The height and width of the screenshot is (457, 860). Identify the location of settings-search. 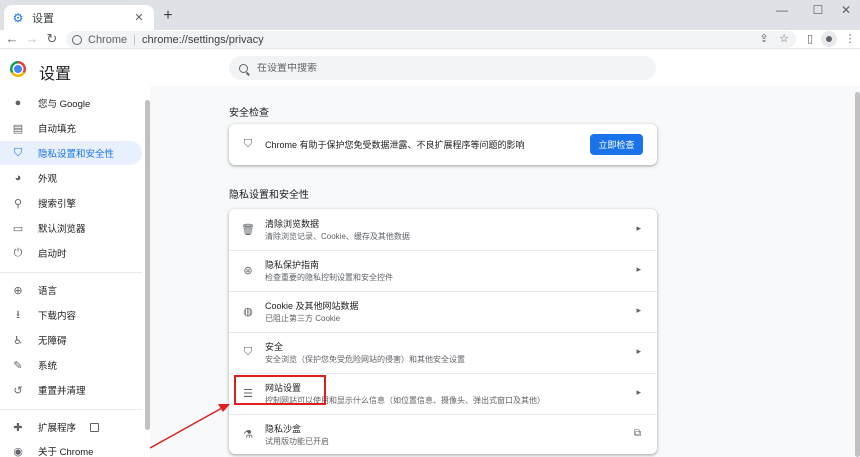
(442, 68).